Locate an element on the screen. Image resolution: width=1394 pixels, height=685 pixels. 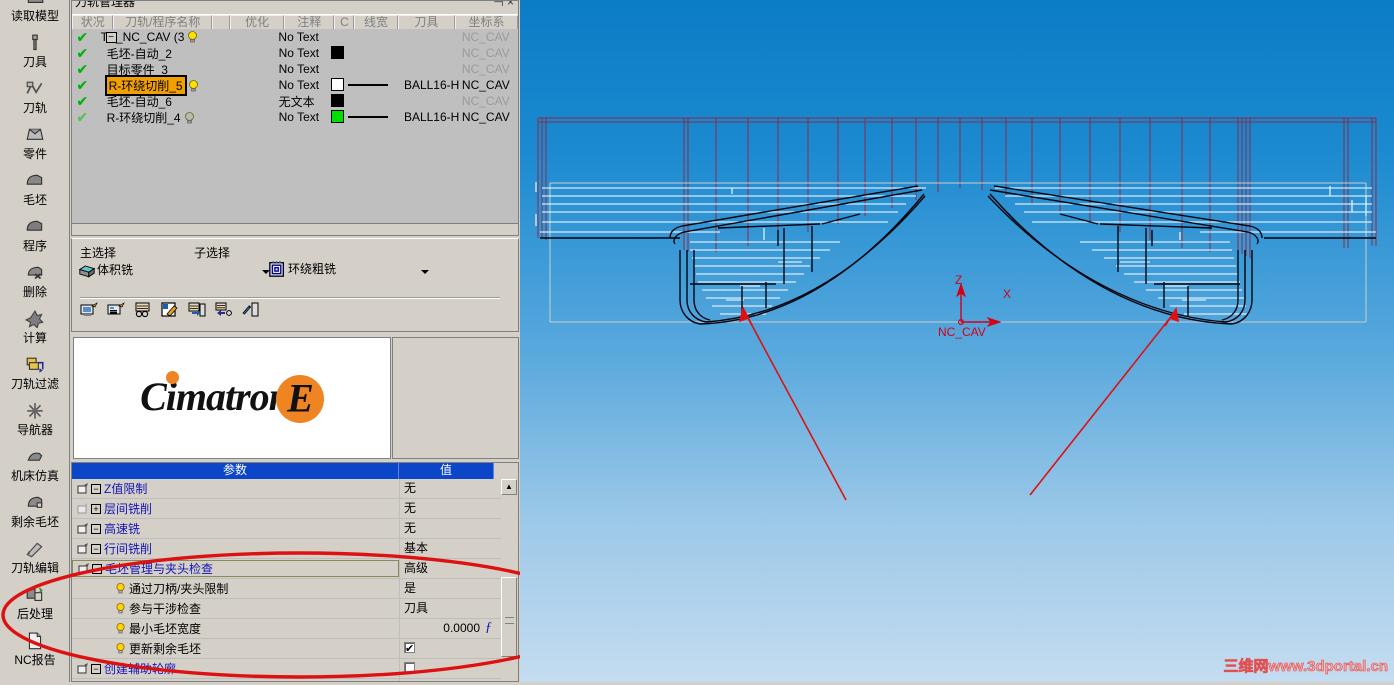
rail-item-postprocess: 后处理 is located at coordinates (34, 607).